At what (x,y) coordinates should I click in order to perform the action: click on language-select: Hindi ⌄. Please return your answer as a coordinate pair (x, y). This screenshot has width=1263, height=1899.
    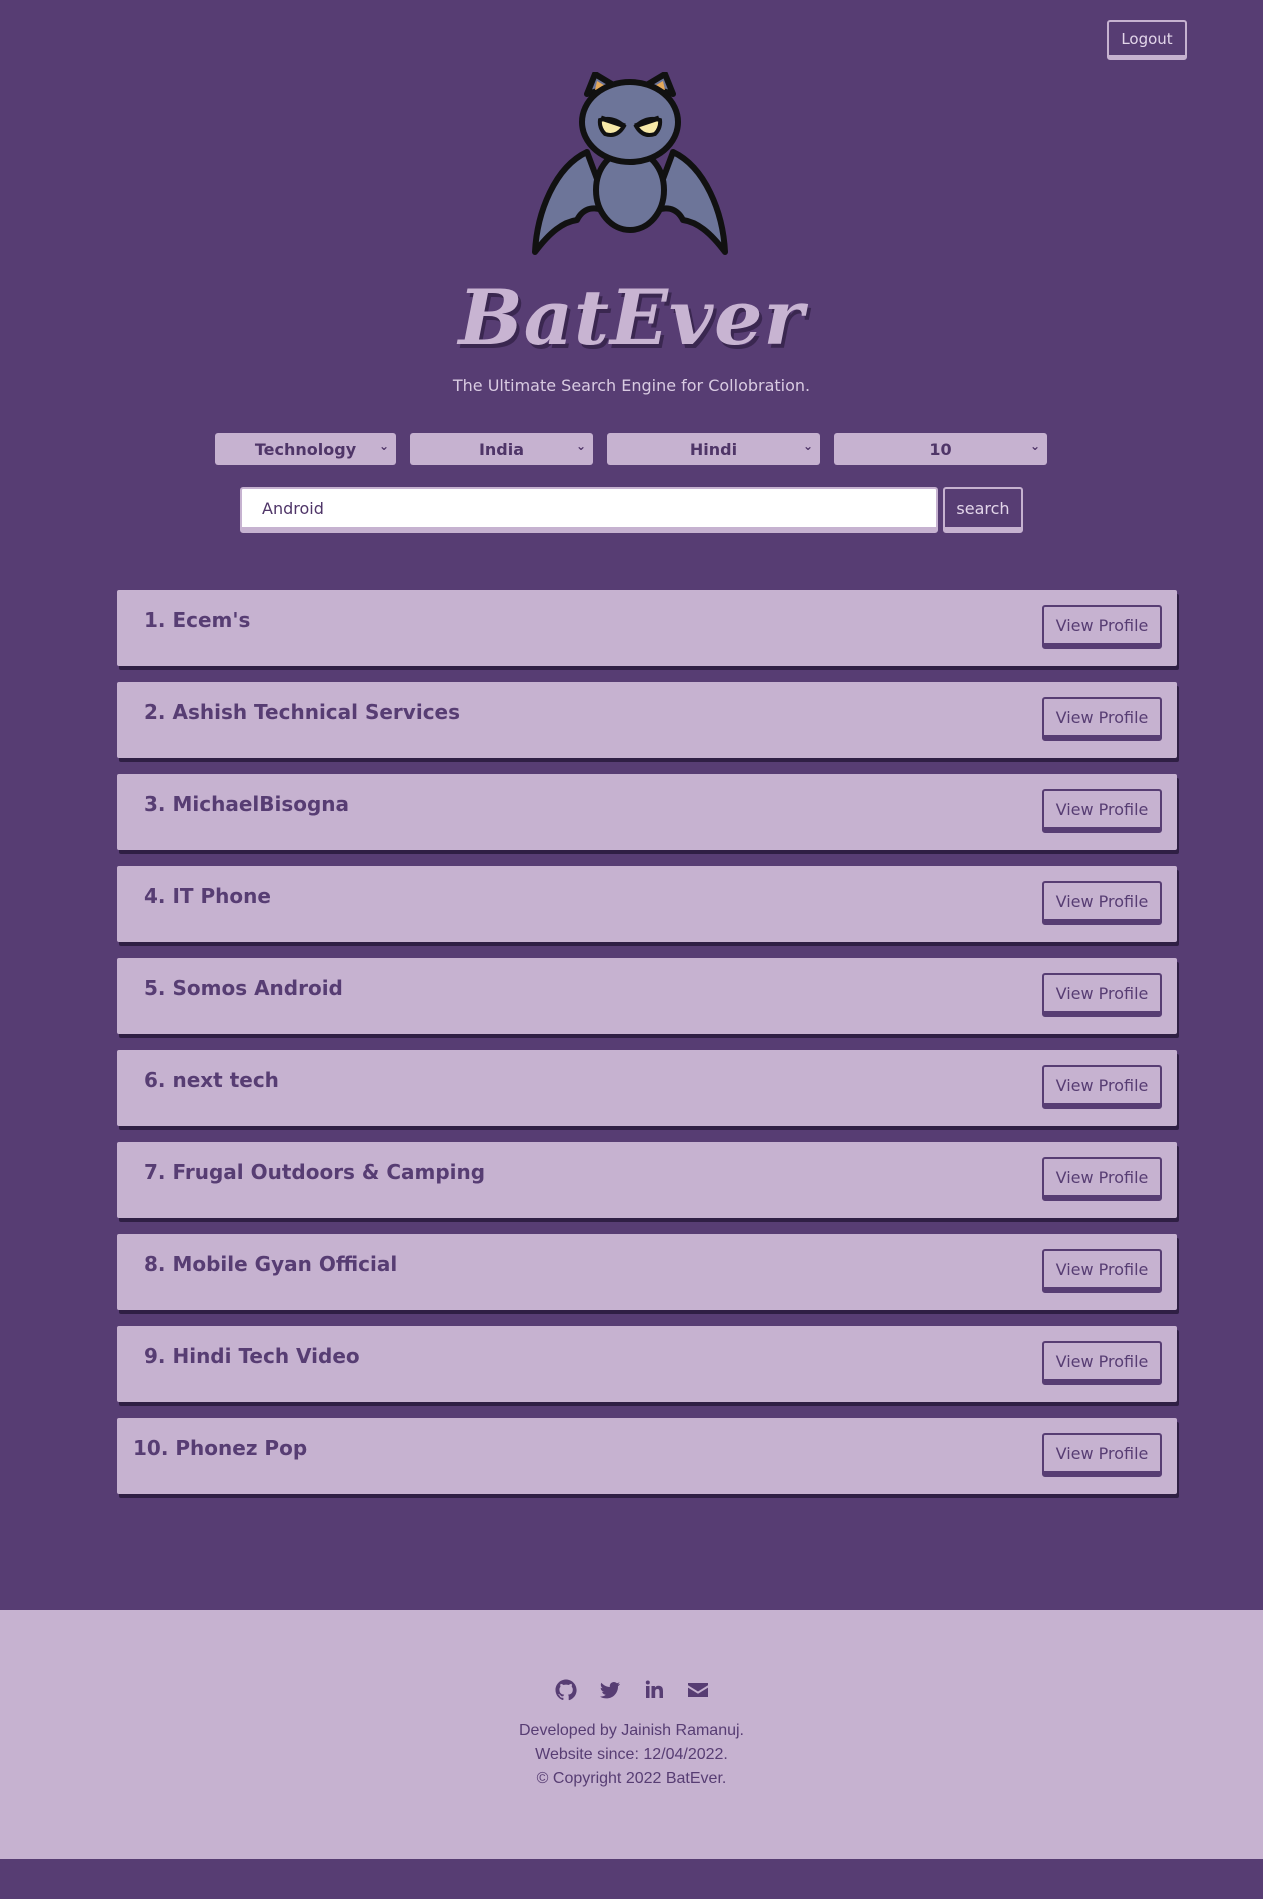
    Looking at the image, I should click on (713, 449).